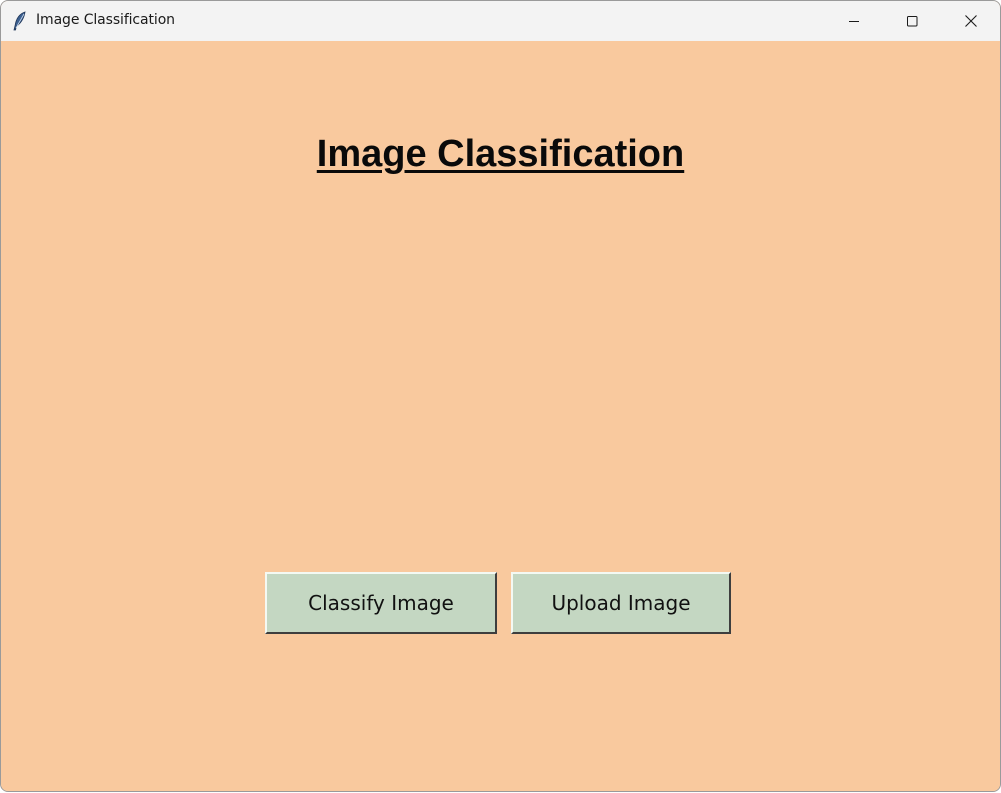 The image size is (1001, 793). Describe the element at coordinates (381, 603) in the screenshot. I see `classify-image-button: Classify Image` at that location.